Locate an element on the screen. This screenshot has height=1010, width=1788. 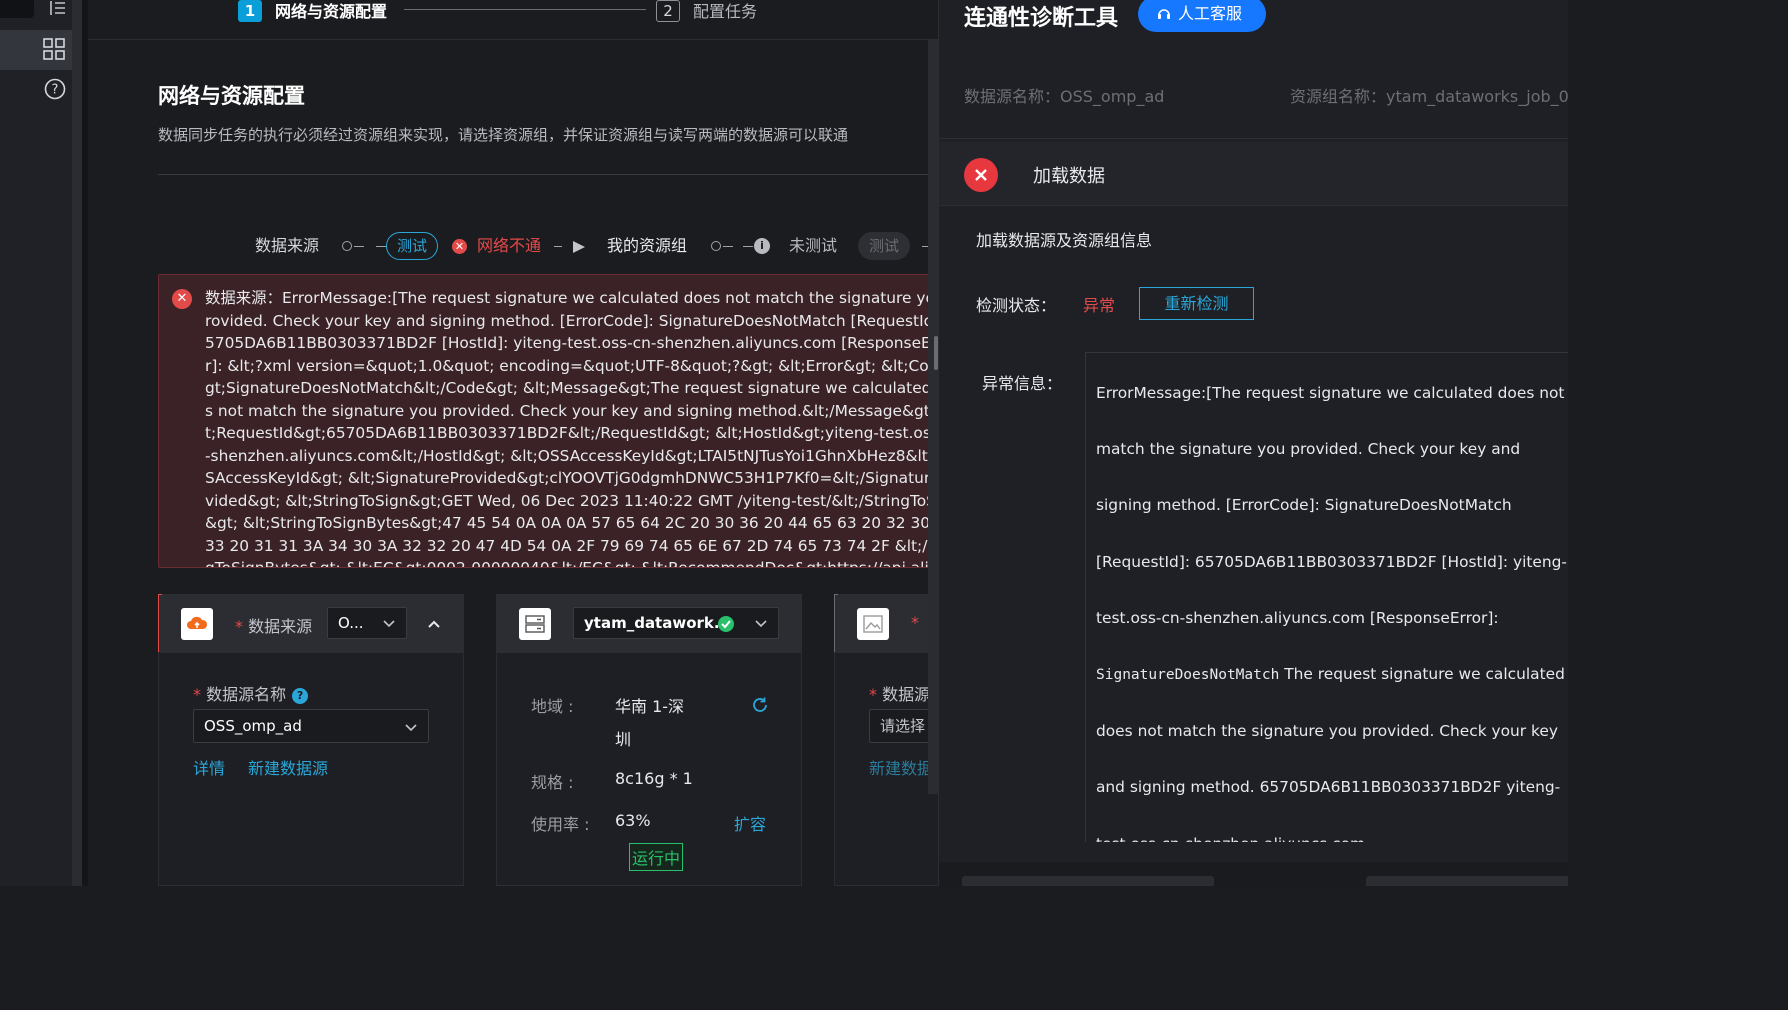
footer-button-right is located at coordinates (1467, 881).